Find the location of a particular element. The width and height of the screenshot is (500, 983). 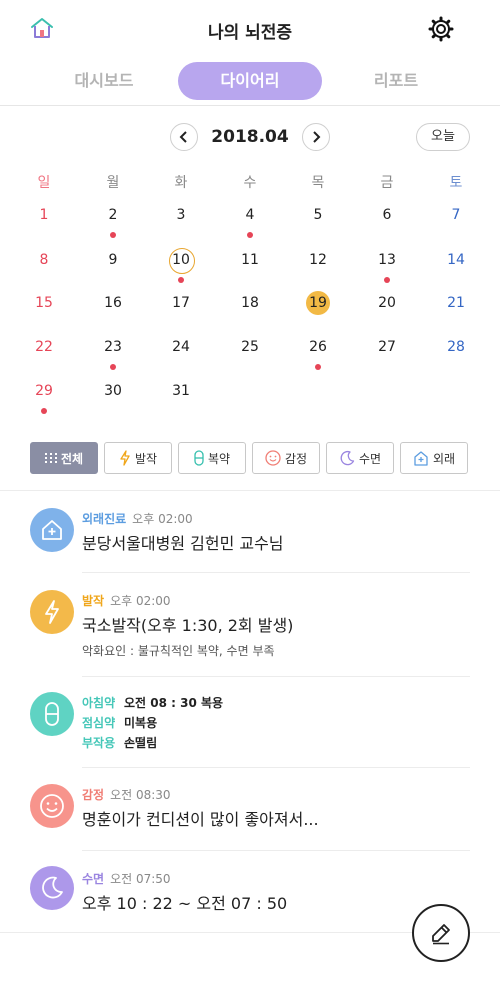

calendar-day: 27 is located at coordinates (387, 347).